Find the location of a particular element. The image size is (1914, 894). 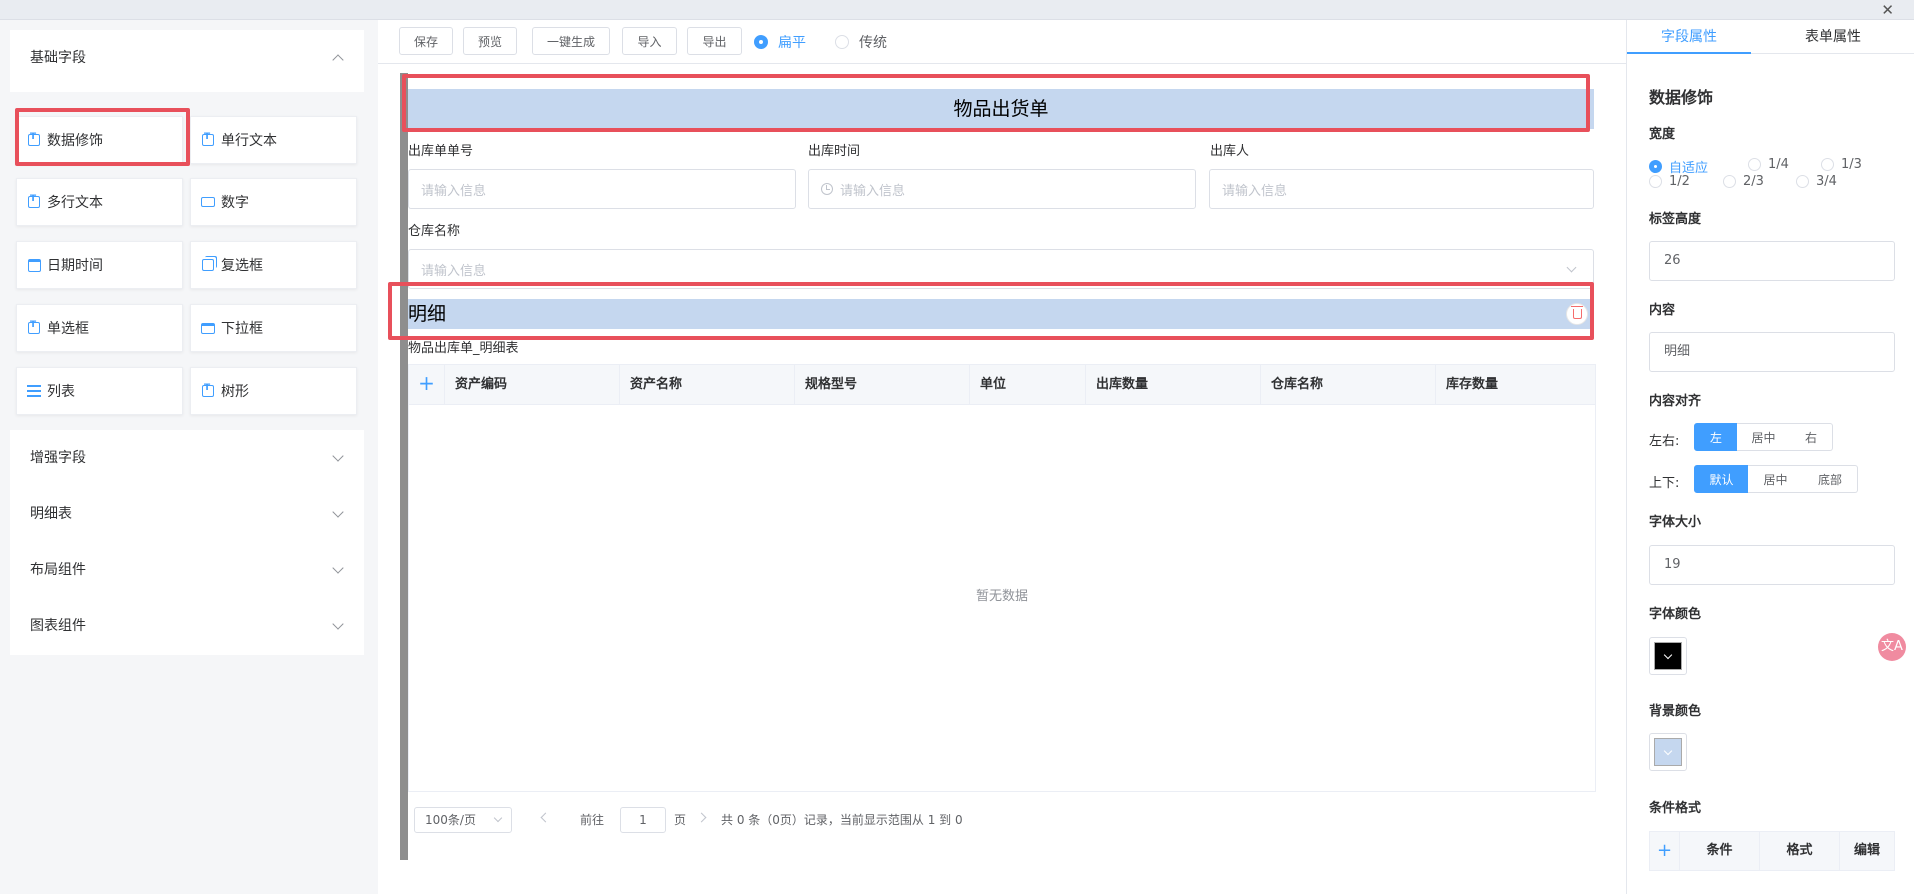

field-dropdown: 下拉框 is located at coordinates (273, 328).